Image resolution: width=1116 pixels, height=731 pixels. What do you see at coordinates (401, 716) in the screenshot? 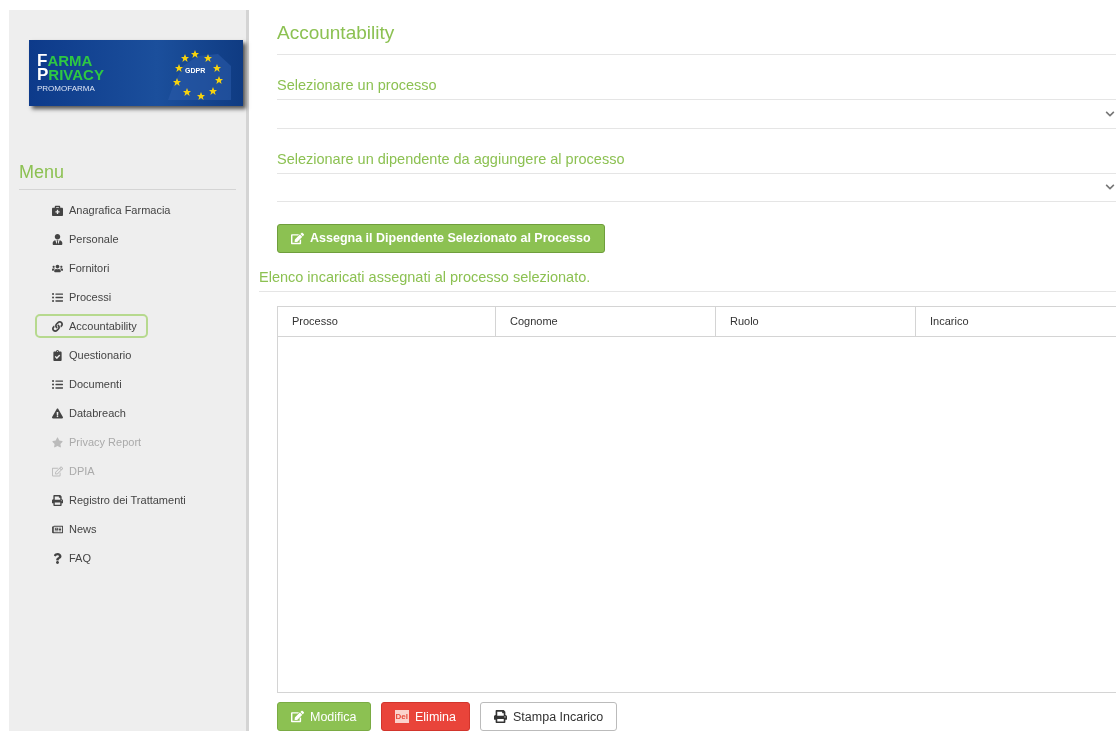
I see `delete-icon: Del` at bounding box center [401, 716].